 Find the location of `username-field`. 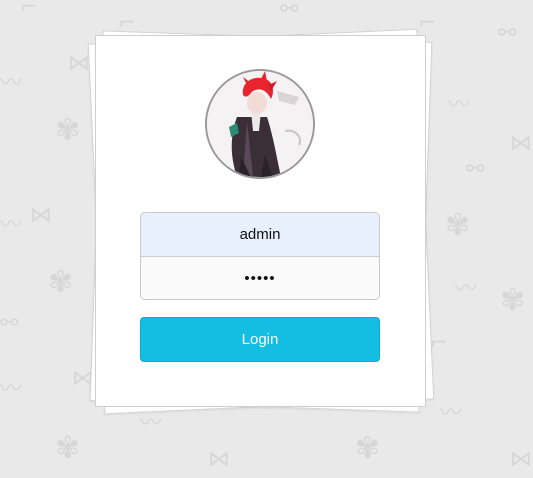

username-field is located at coordinates (260, 235).